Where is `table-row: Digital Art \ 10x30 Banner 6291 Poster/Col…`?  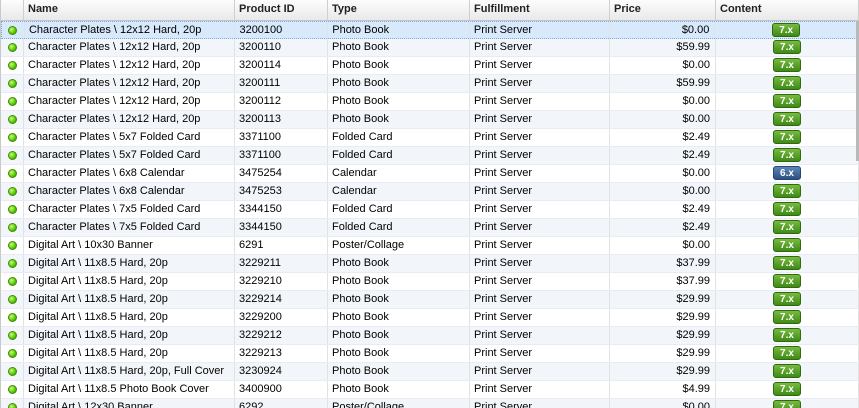
table-row: Digital Art \ 10x30 Banner 6291 Poster/Col… is located at coordinates (430, 246).